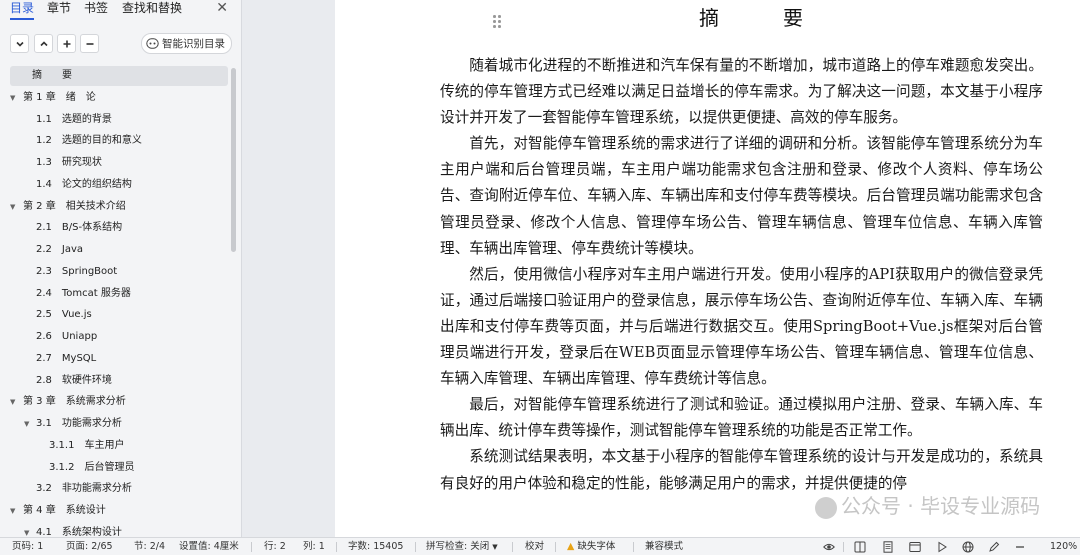 This screenshot has width=1080, height=555. I want to click on toc-item: 1.4 论文的组织结构, so click(119, 185).